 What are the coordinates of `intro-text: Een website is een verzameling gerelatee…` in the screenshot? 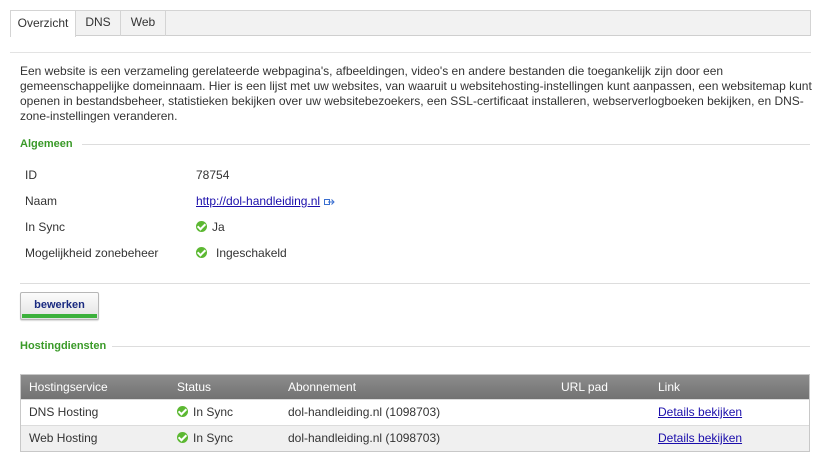 It's located at (416, 93).